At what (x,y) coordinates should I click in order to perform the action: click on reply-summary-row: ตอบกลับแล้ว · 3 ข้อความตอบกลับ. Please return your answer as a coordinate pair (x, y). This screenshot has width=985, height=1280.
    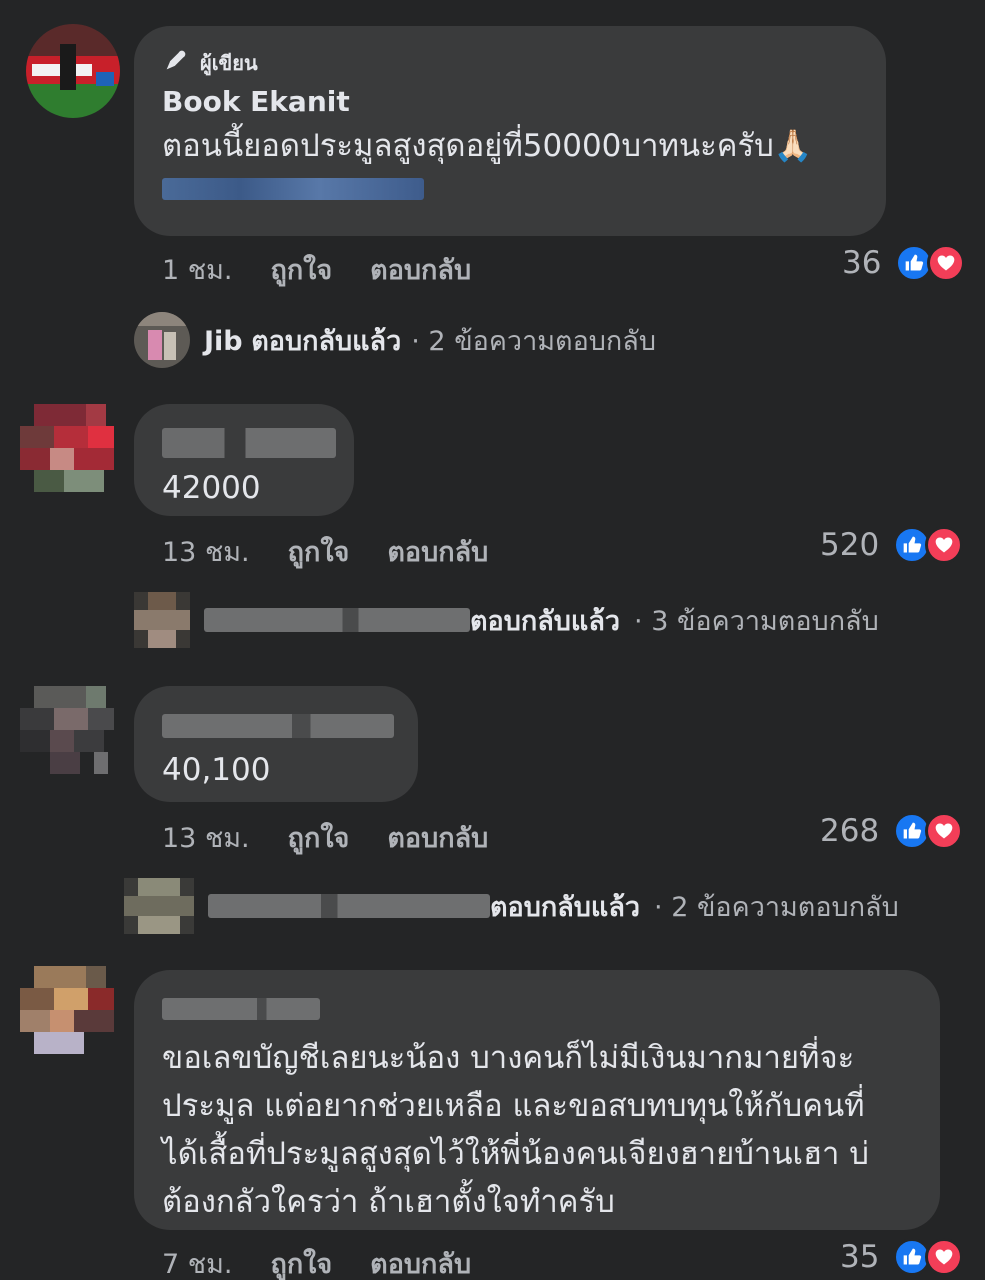
    Looking at the image, I should click on (506, 620).